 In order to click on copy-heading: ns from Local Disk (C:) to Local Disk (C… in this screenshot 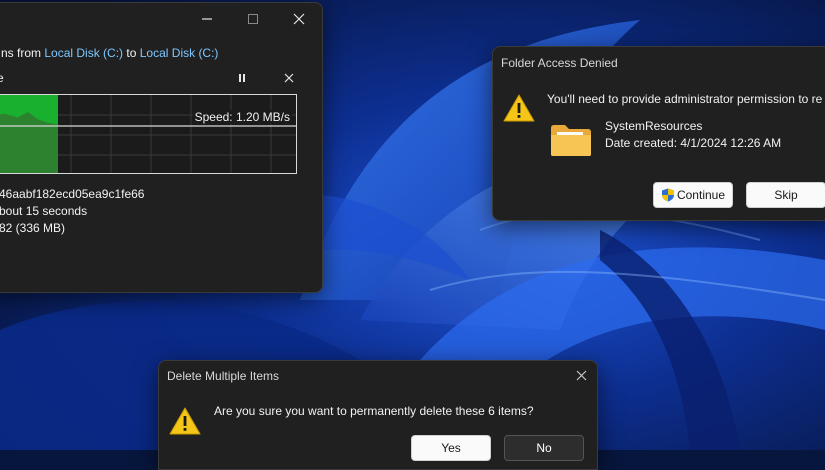, I will do `click(109, 53)`.